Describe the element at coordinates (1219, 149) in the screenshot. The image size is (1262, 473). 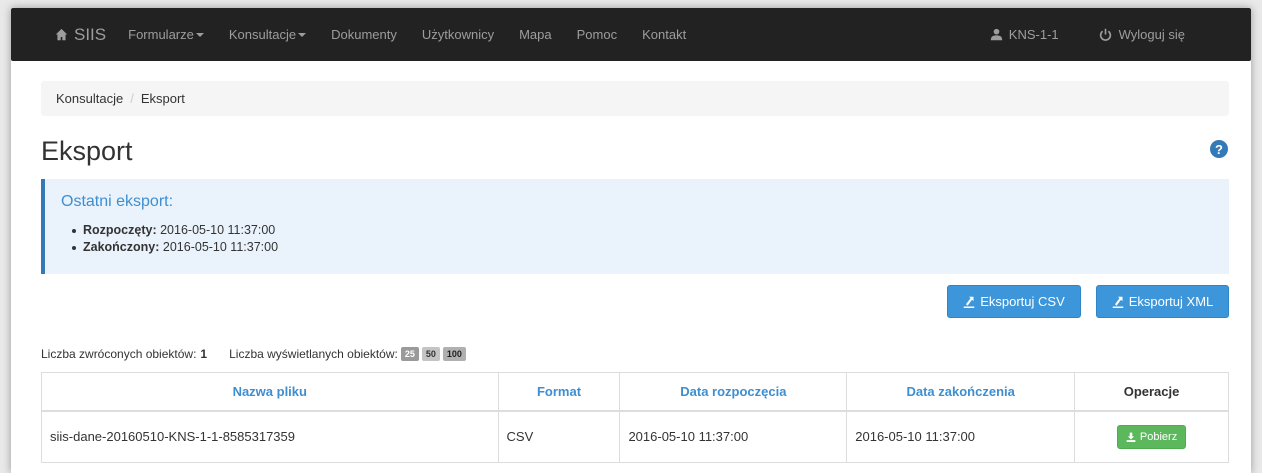
I see `help-icon: ?` at that location.